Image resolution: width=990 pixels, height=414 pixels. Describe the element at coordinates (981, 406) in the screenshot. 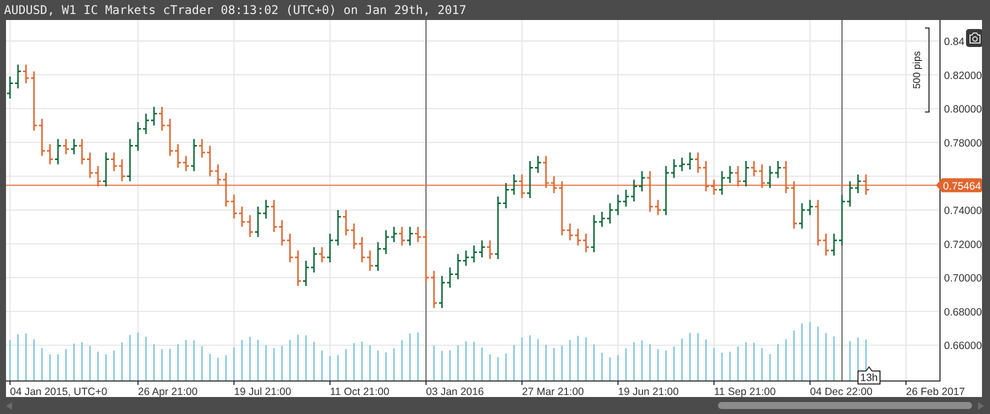

I see `scroll-right-icon` at that location.